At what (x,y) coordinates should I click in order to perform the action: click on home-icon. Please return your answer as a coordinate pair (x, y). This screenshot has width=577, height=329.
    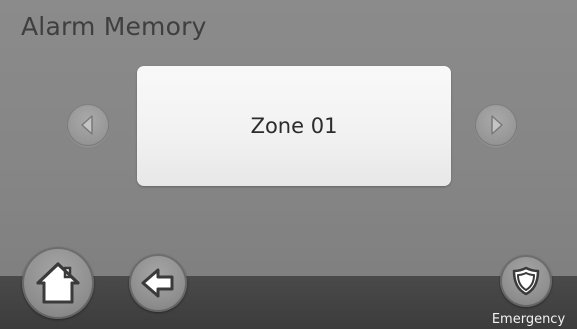
    Looking at the image, I should click on (58, 283).